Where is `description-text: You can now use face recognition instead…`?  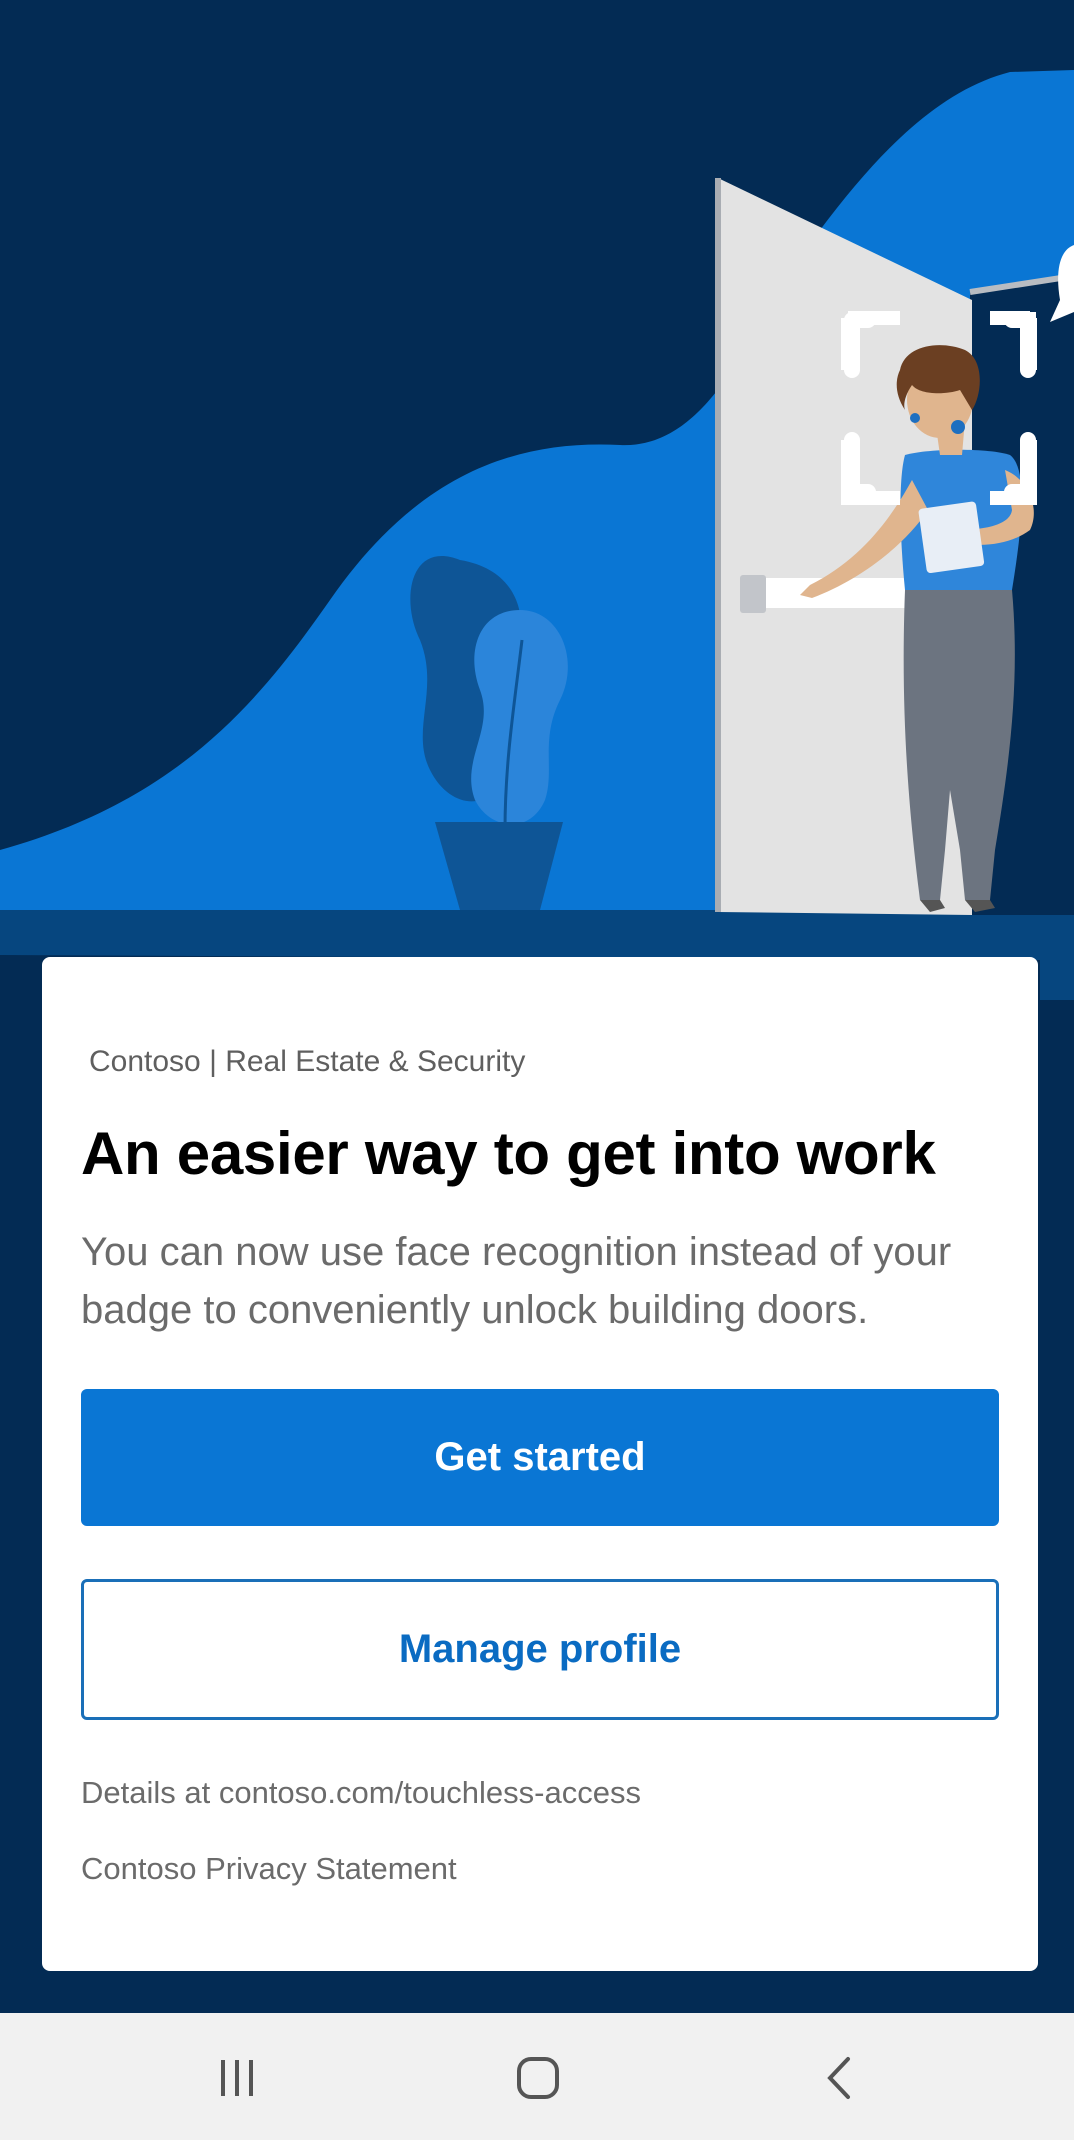
description-text: You can now use face recognition instead… is located at coordinates (516, 1281).